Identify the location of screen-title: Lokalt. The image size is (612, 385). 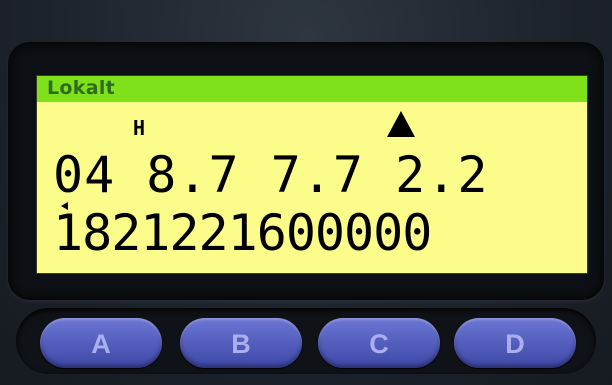
(81, 88).